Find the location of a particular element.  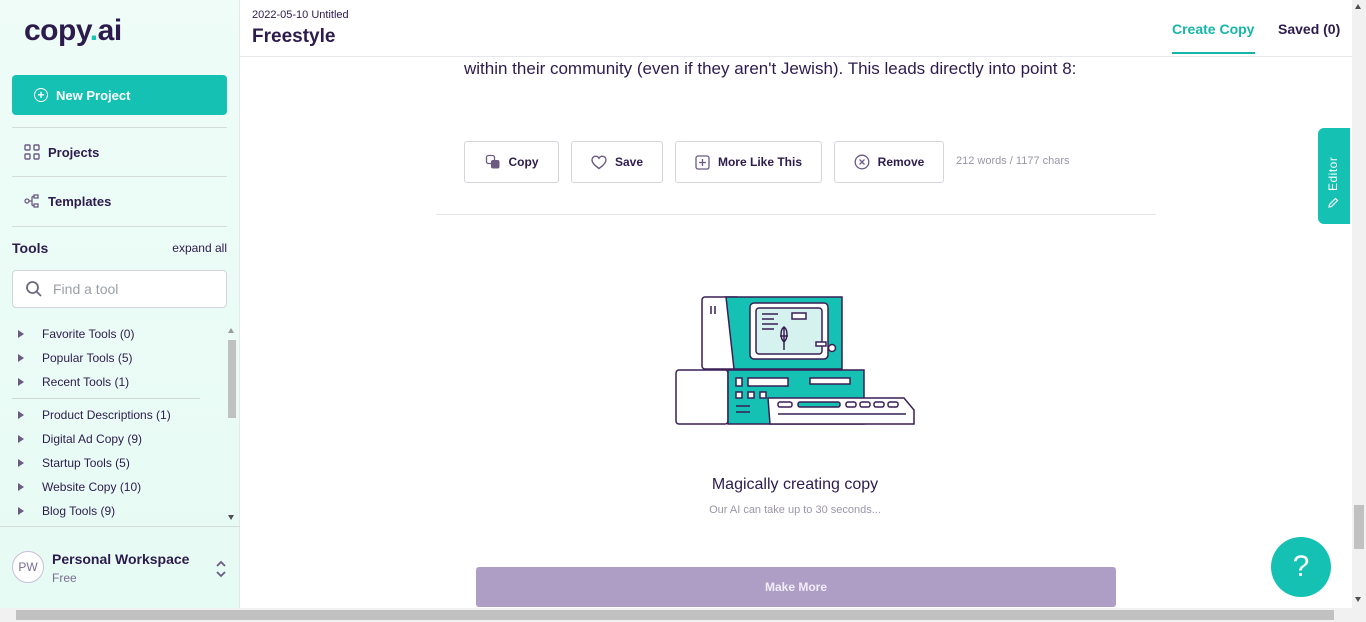

tool-group-startup-tools: Startup Tools (5) is located at coordinates (118, 463).